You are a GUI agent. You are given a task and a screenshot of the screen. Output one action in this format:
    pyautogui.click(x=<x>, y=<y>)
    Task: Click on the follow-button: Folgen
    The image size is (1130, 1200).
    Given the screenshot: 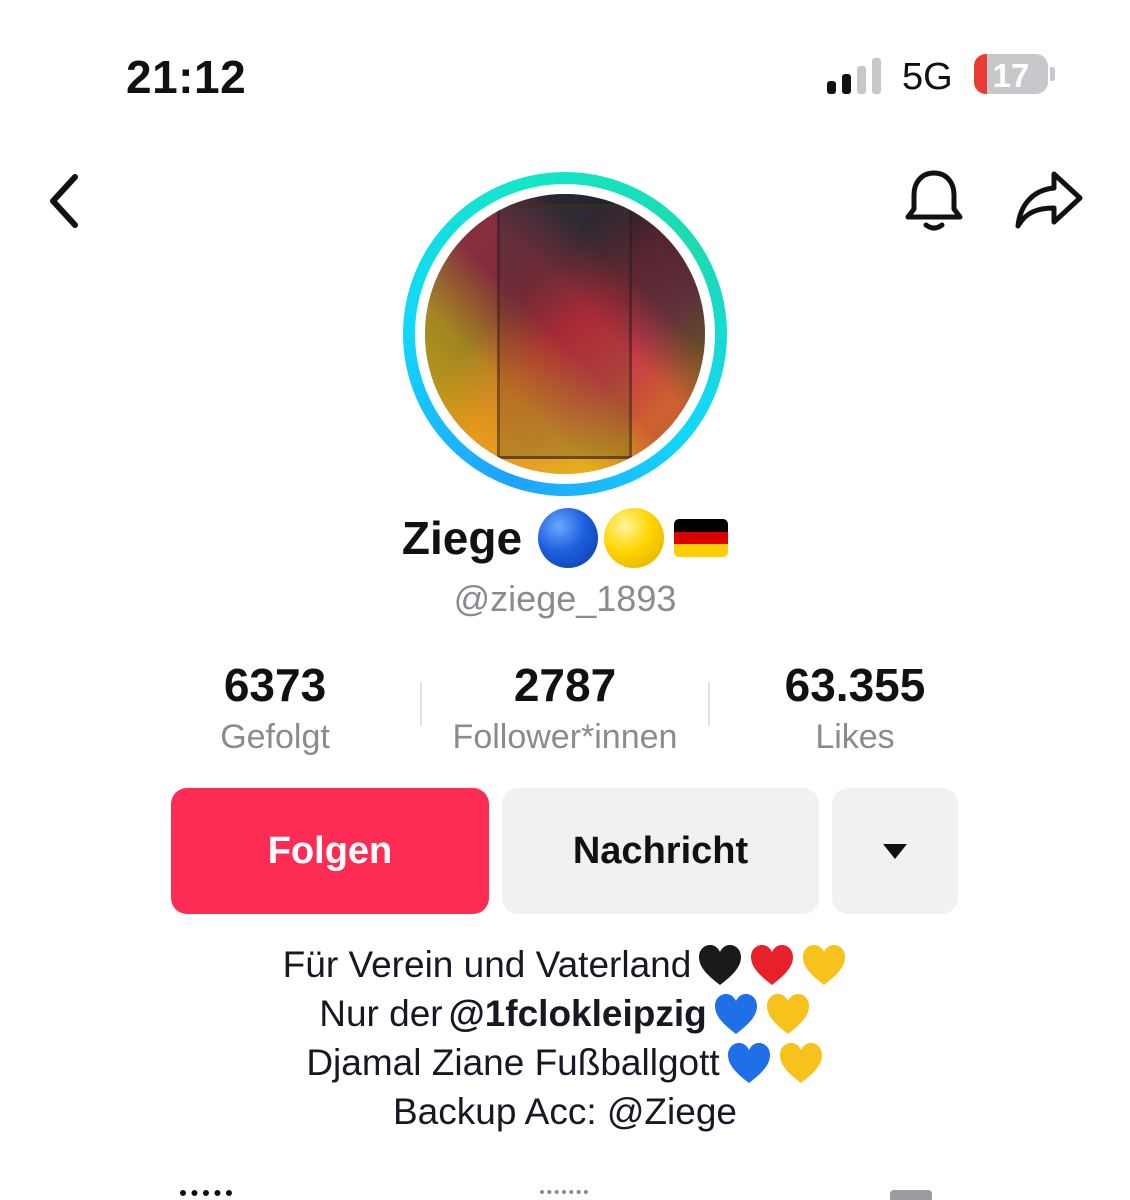 What is the action you would take?
    pyautogui.click(x=330, y=851)
    